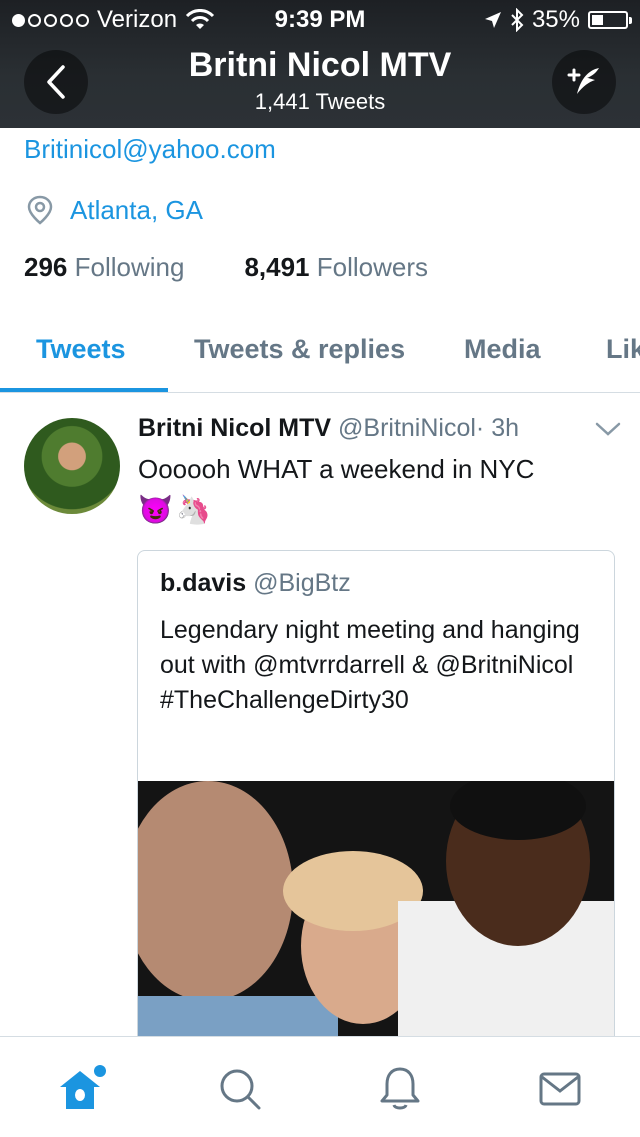  I want to click on notifications-tab, so click(400, 1089).